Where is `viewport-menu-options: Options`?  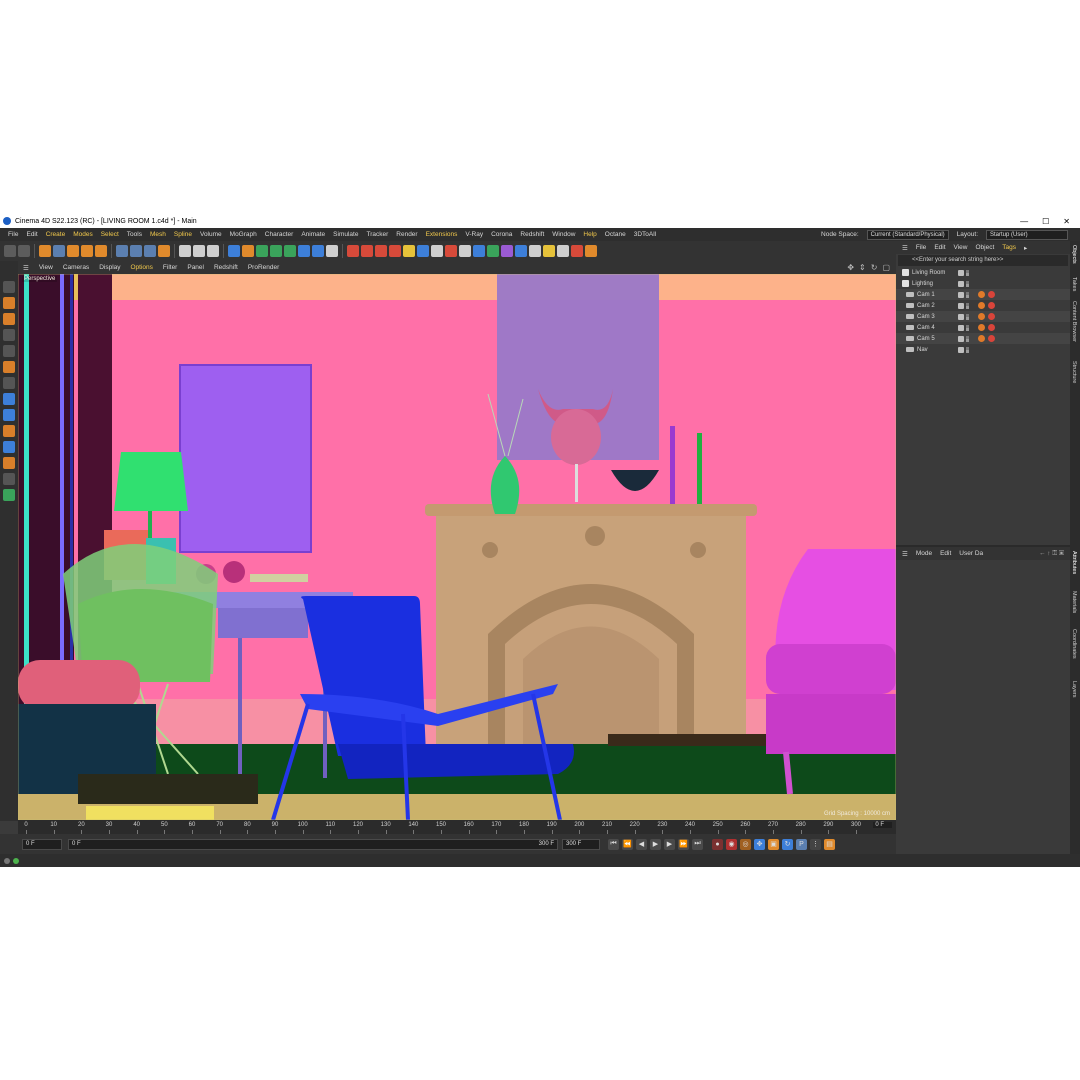
viewport-menu-options: Options is located at coordinates (142, 267).